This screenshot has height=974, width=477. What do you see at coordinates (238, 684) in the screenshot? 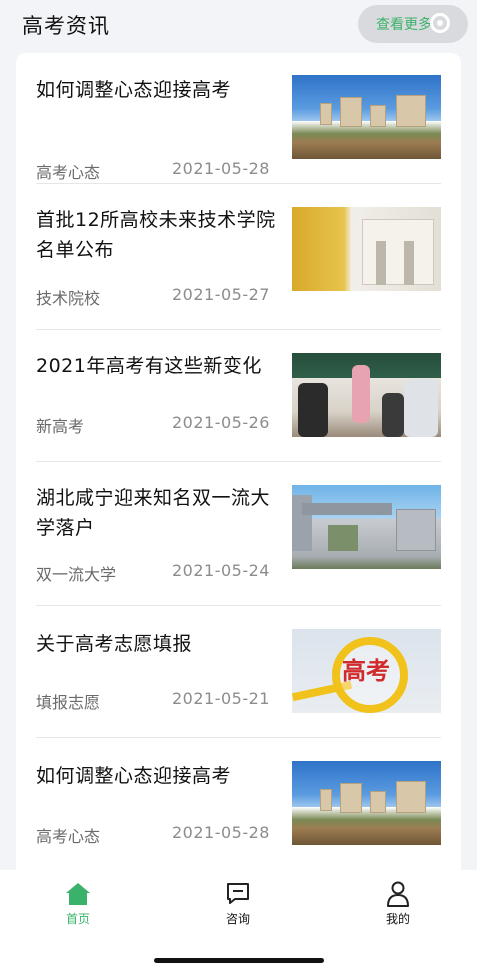
I see `news-item: 关于高考志愿填报 填报志愿 2021-05-21 高考` at bounding box center [238, 684].